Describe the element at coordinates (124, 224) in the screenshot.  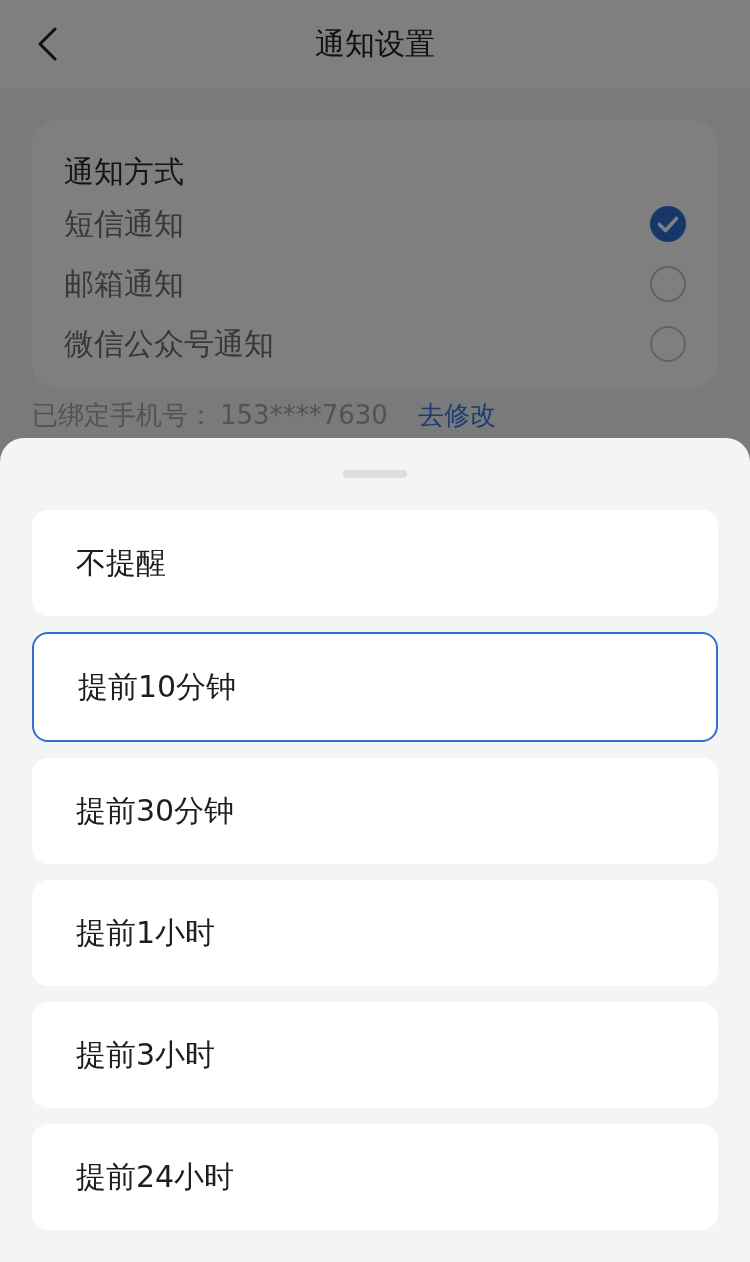
I see `option-label: 短信通知` at that location.